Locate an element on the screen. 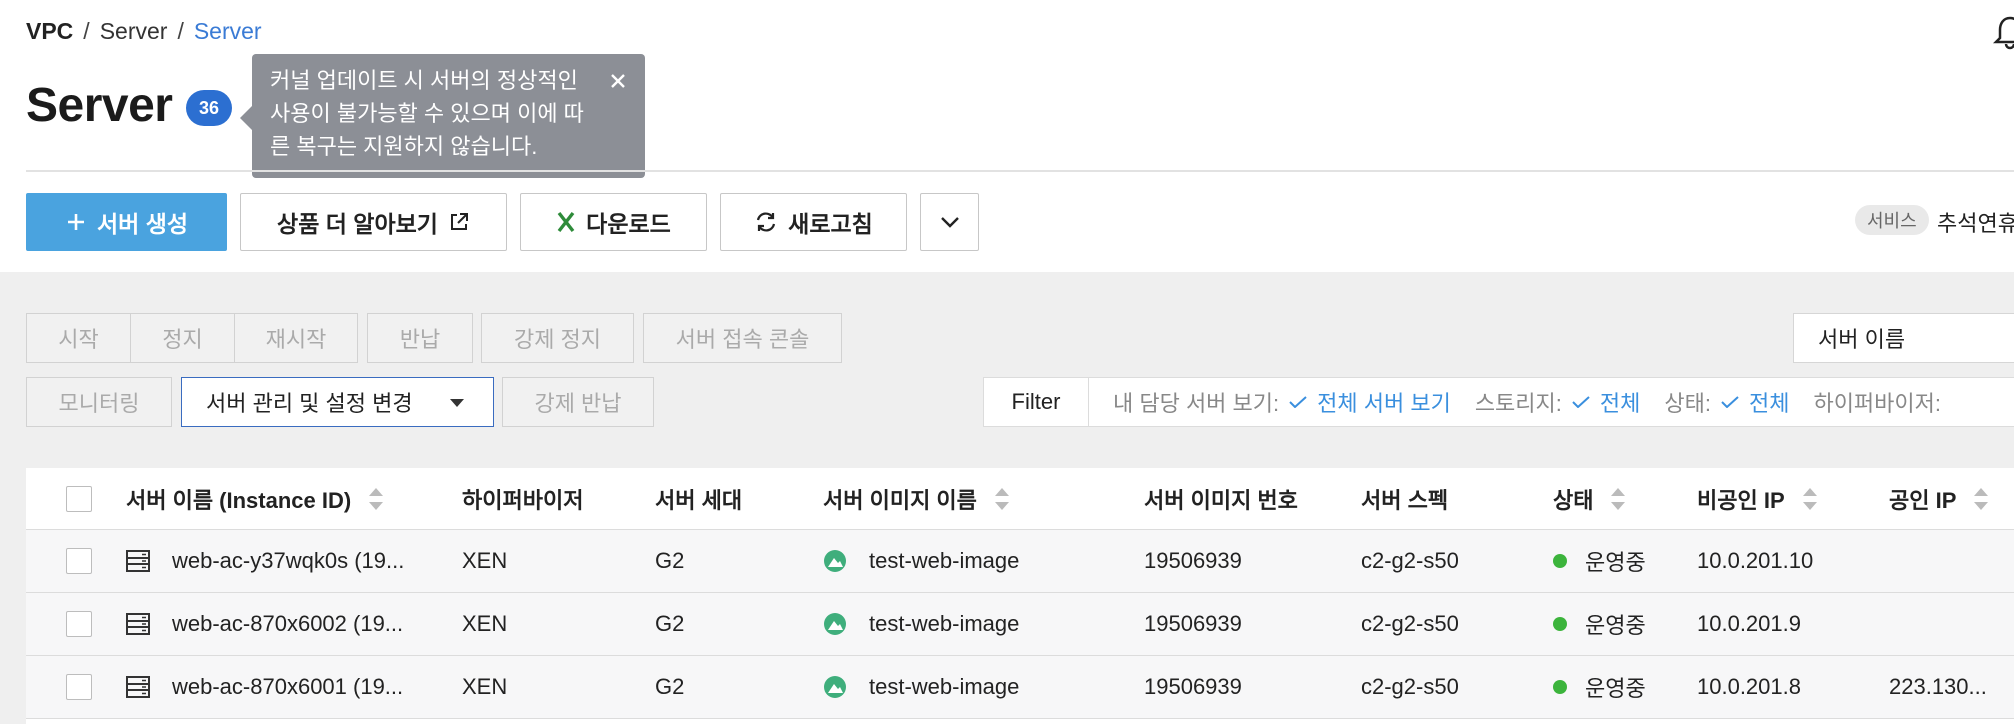 This screenshot has height=724, width=2014. filter-label: Filter is located at coordinates (1036, 402).